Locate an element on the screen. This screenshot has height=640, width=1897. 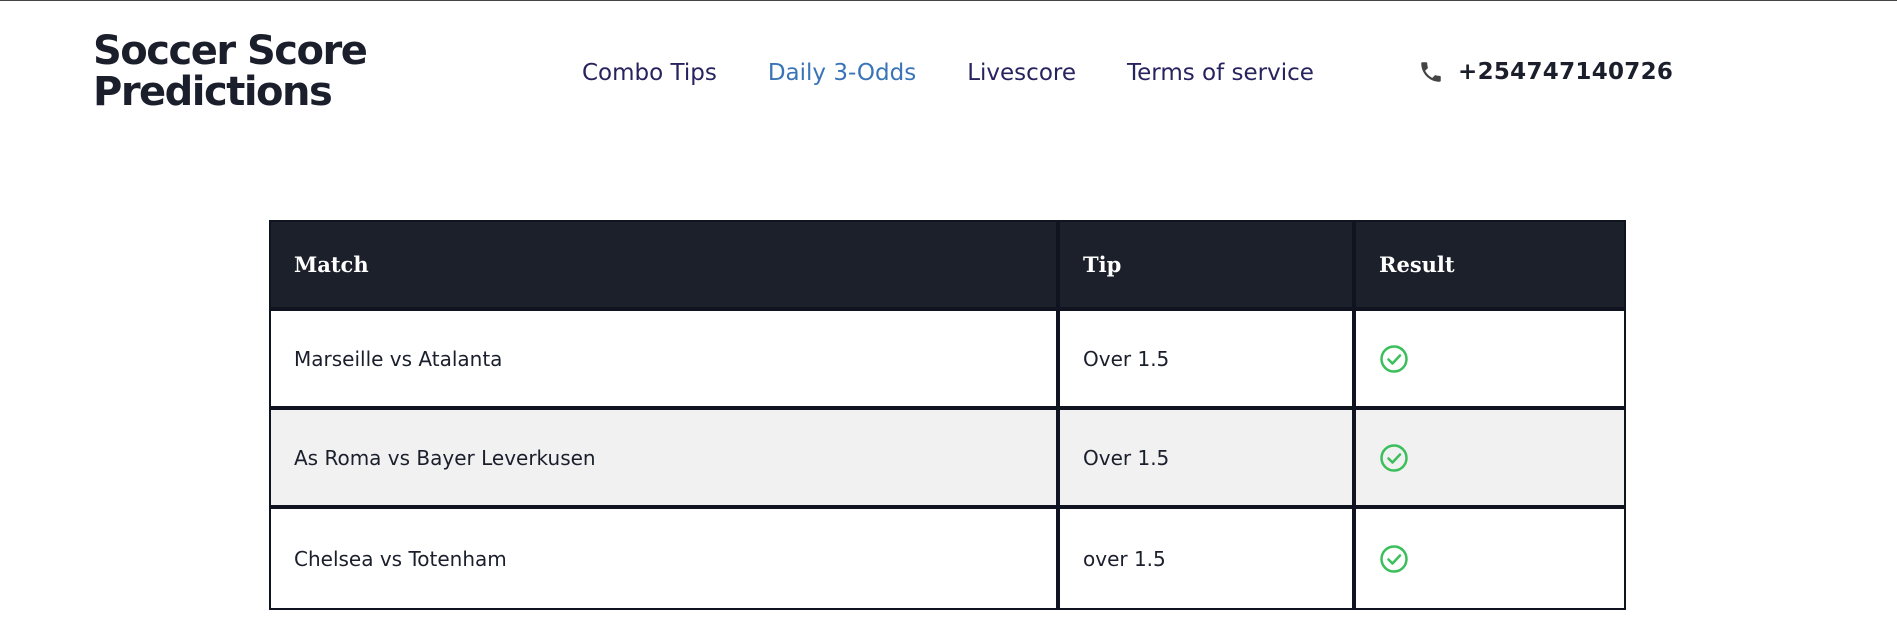
table-row: As Roma vs Bayer Leverkusen Over 1.5 is located at coordinates (947, 459).